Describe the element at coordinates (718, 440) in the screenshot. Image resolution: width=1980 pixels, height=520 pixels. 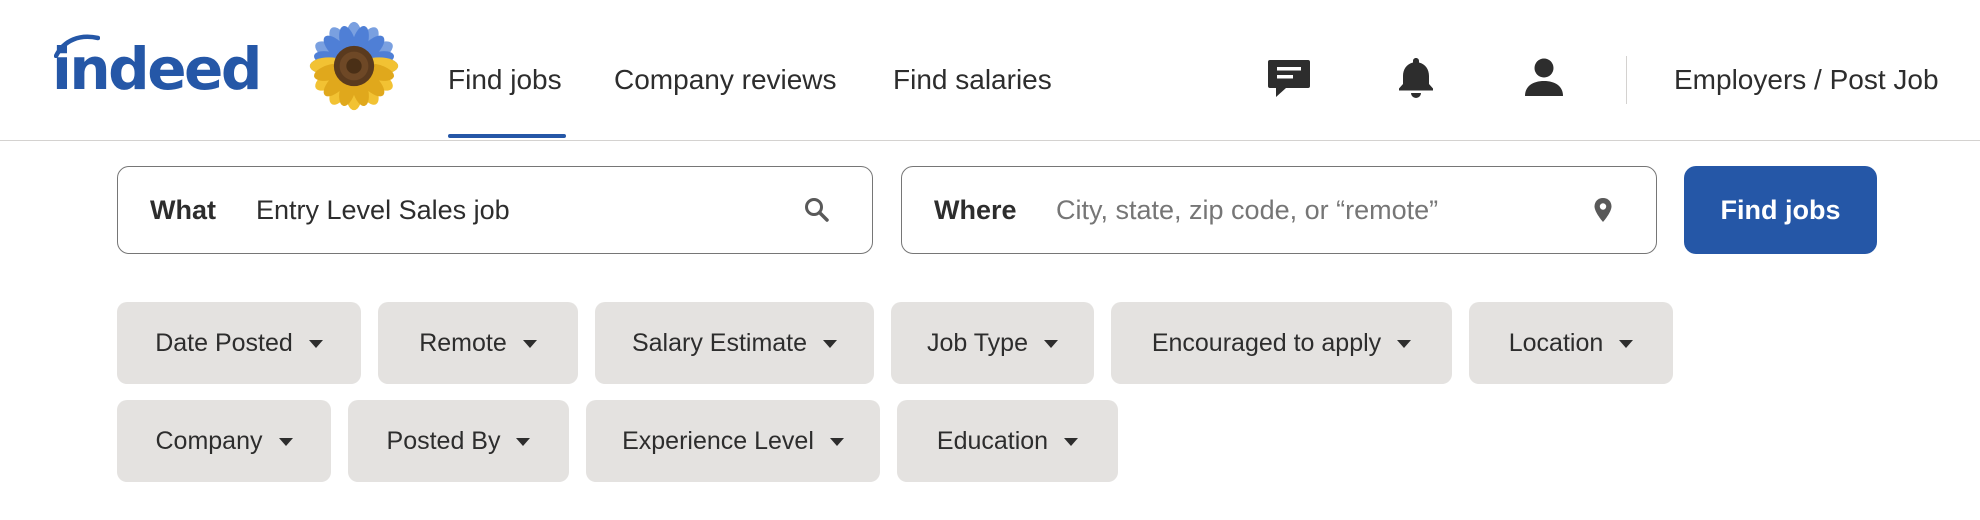
I see `filter-label: Experience Level` at that location.